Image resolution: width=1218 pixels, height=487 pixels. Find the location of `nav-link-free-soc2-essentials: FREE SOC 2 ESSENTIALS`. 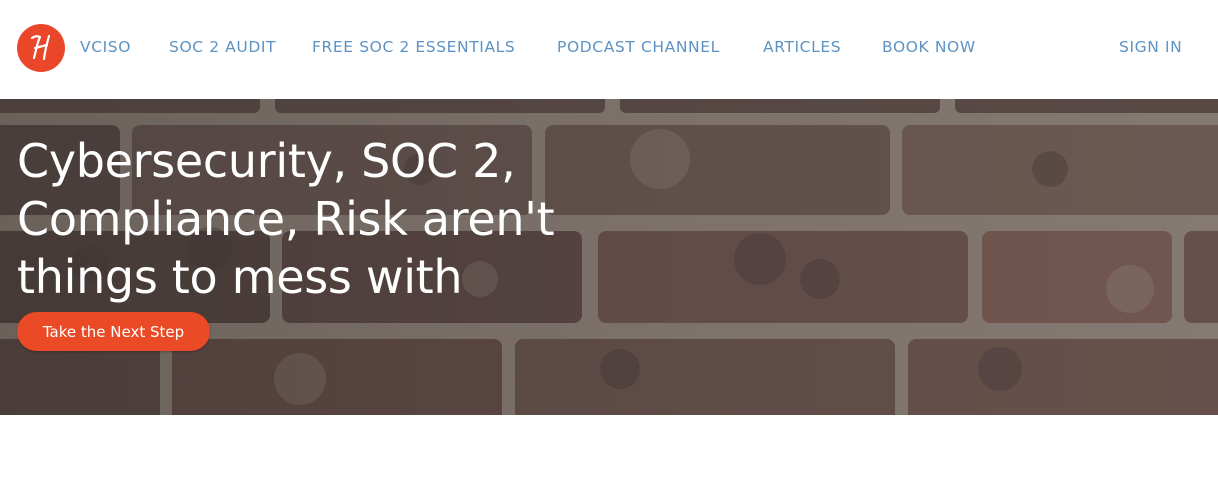

nav-link-free-soc2-essentials: FREE SOC 2 ESSENTIALS is located at coordinates (413, 47).